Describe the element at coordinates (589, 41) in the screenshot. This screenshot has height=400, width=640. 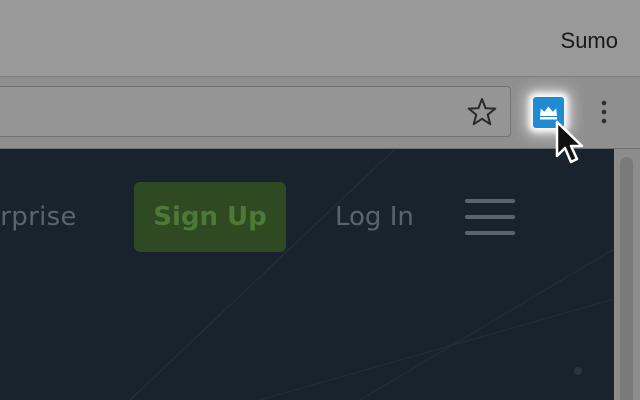
I see `profile-name: Sumo` at that location.